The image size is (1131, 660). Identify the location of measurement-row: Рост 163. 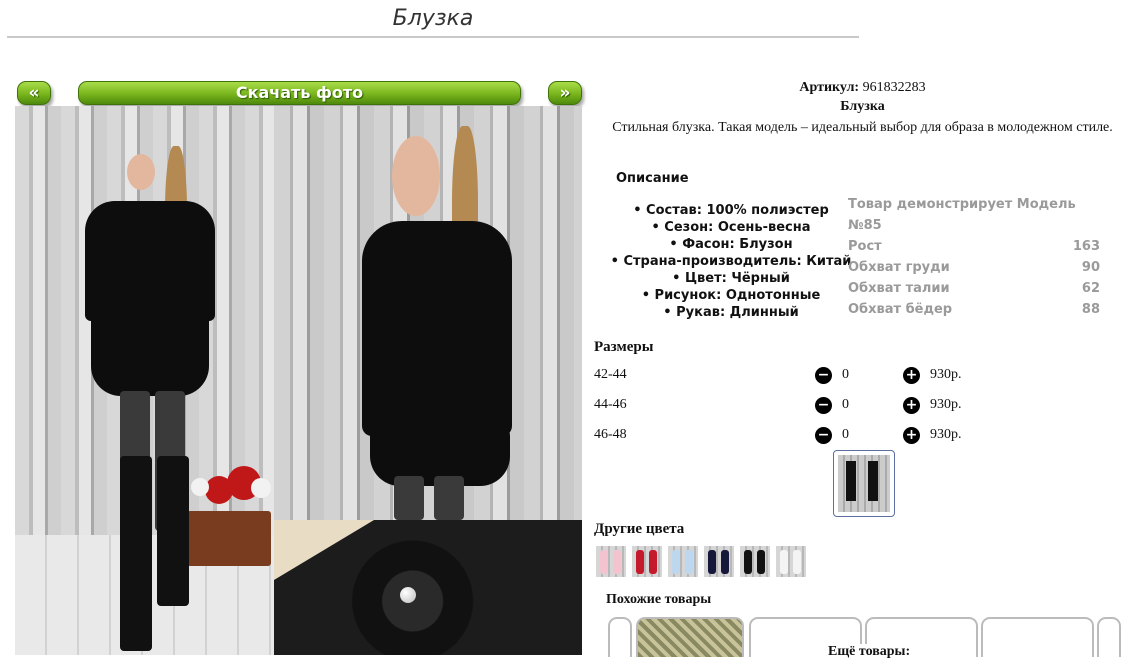
(974, 246).